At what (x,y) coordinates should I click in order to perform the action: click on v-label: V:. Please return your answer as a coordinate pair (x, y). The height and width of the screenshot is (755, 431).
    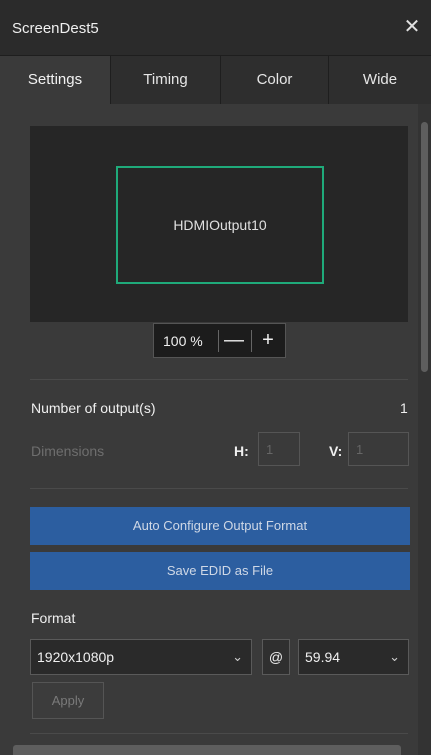
    Looking at the image, I should click on (336, 451).